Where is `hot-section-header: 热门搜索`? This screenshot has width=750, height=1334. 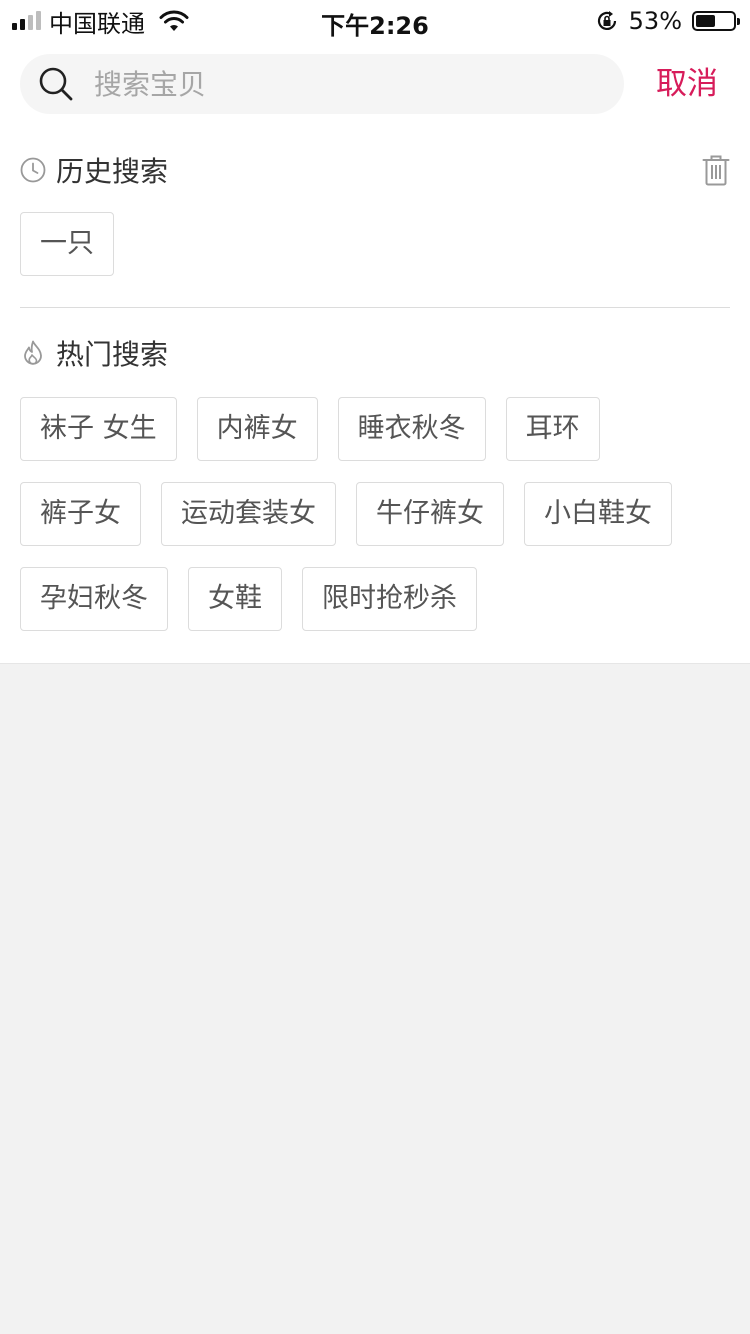 hot-section-header: 热门搜索 is located at coordinates (375, 353).